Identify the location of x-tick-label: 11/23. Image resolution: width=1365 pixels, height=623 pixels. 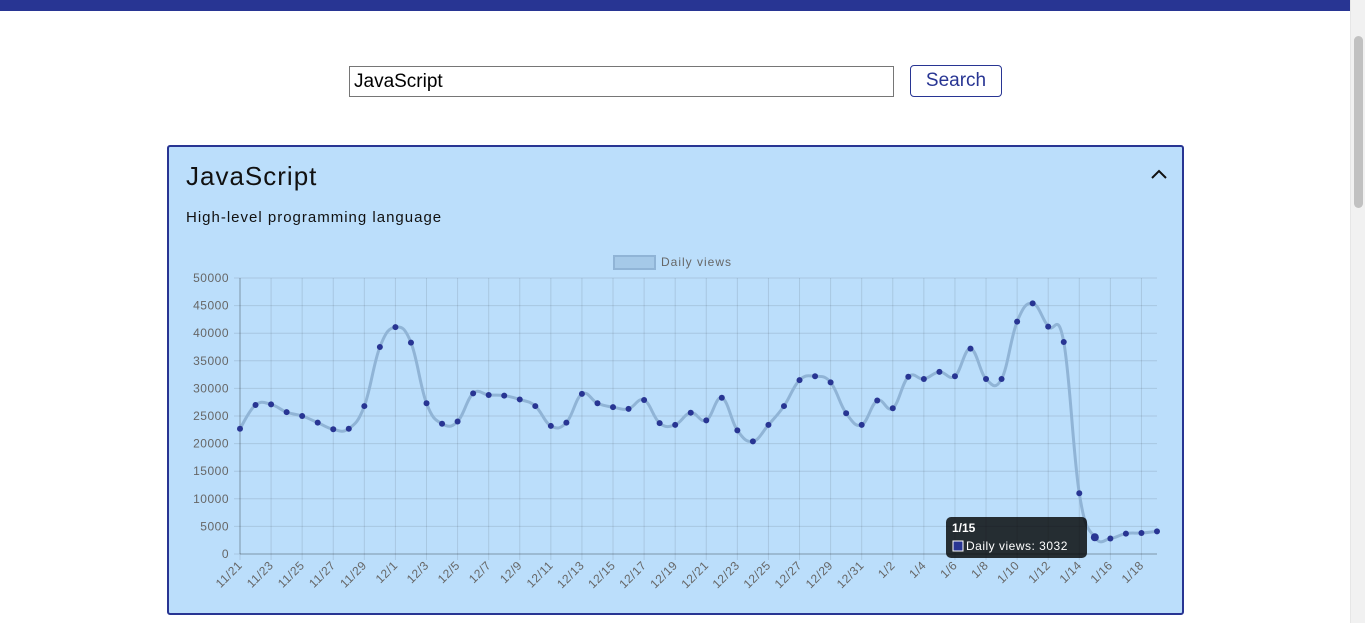
(260, 574).